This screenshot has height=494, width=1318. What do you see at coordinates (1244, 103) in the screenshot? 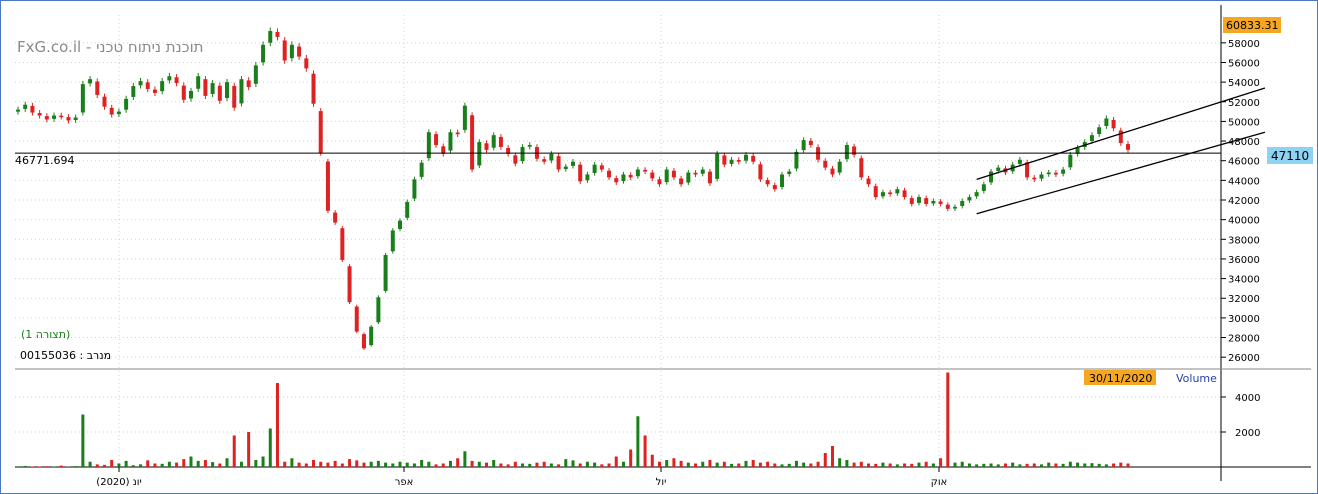
I see `price-tick-label: 52000` at bounding box center [1244, 103].